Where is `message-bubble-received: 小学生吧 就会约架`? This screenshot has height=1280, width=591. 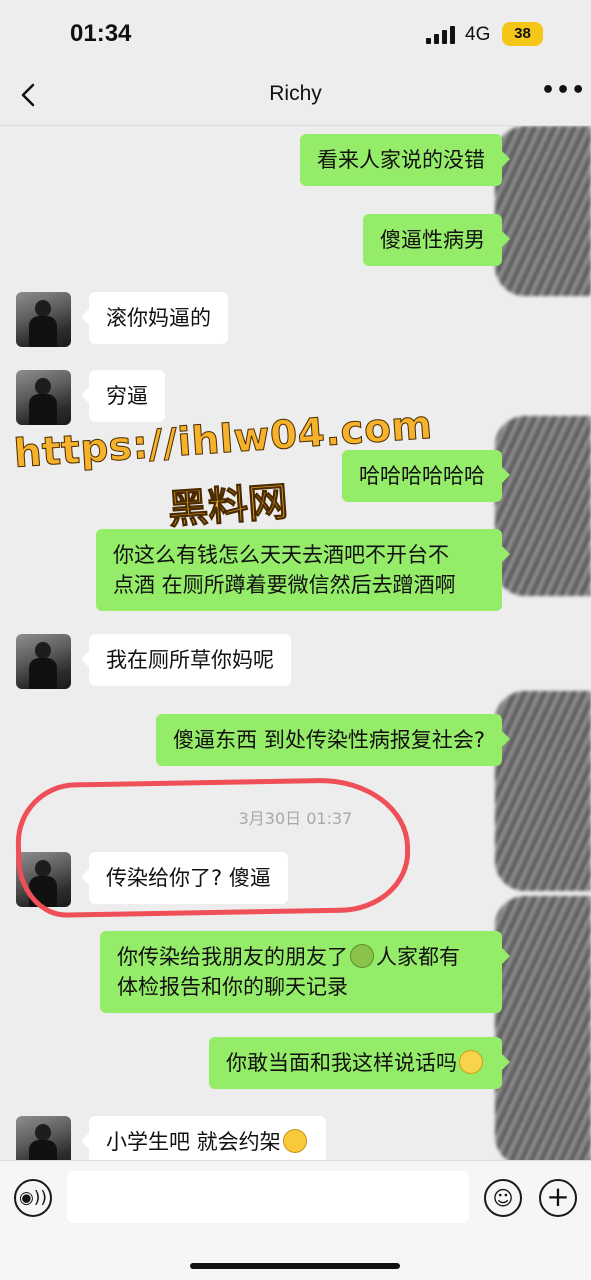 message-bubble-received: 小学生吧 就会约架 is located at coordinates (203, 1138).